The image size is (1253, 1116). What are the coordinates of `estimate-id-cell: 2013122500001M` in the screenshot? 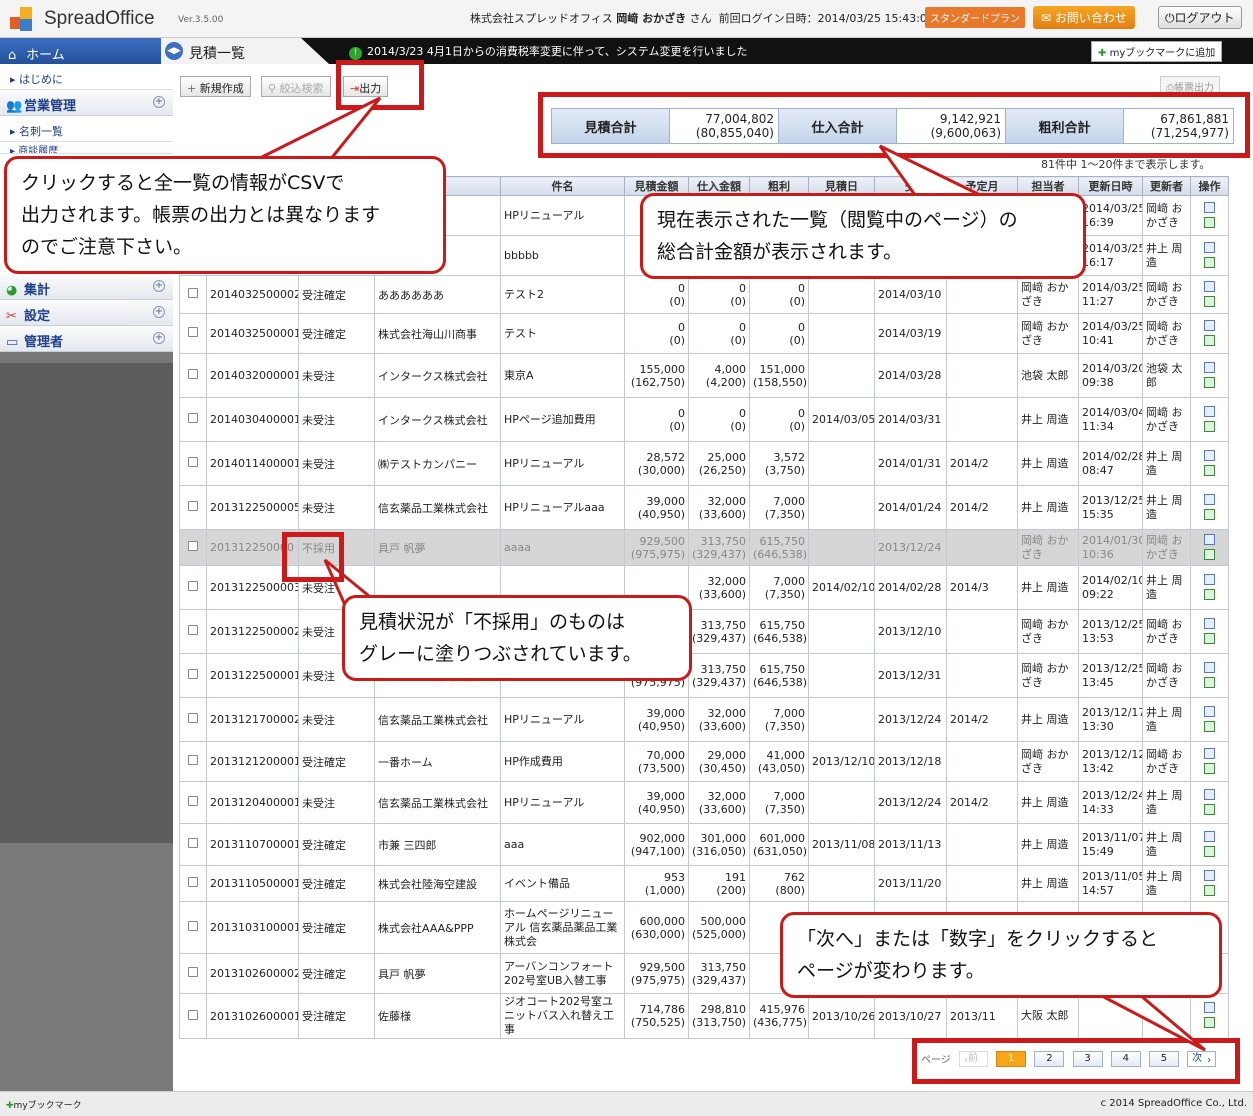 It's located at (252, 675).